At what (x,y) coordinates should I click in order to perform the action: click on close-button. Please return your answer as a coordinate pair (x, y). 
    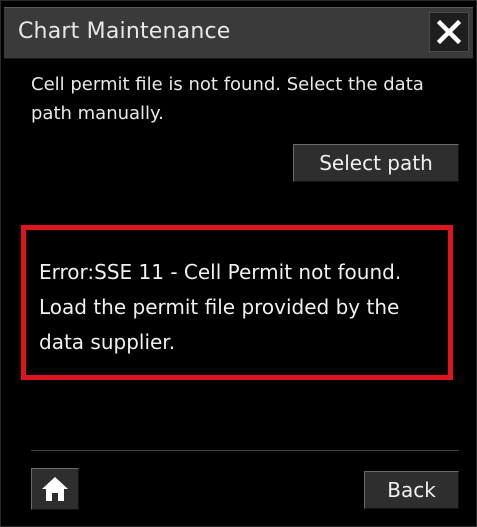
    Looking at the image, I should click on (449, 32).